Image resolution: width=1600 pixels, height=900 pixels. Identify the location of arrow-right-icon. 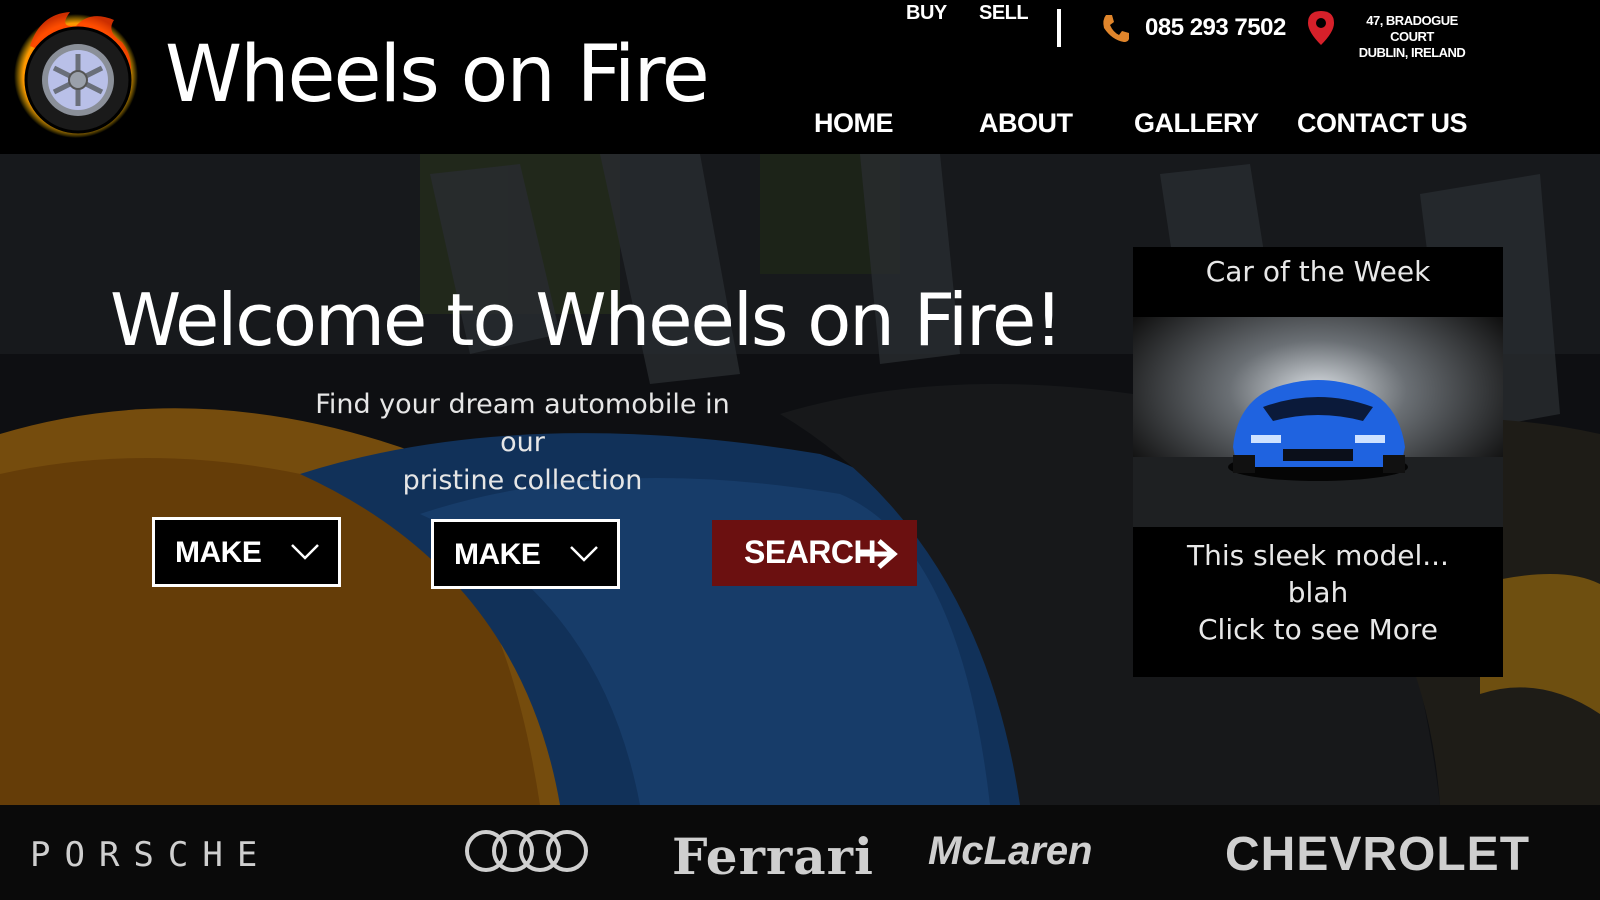
(877, 554).